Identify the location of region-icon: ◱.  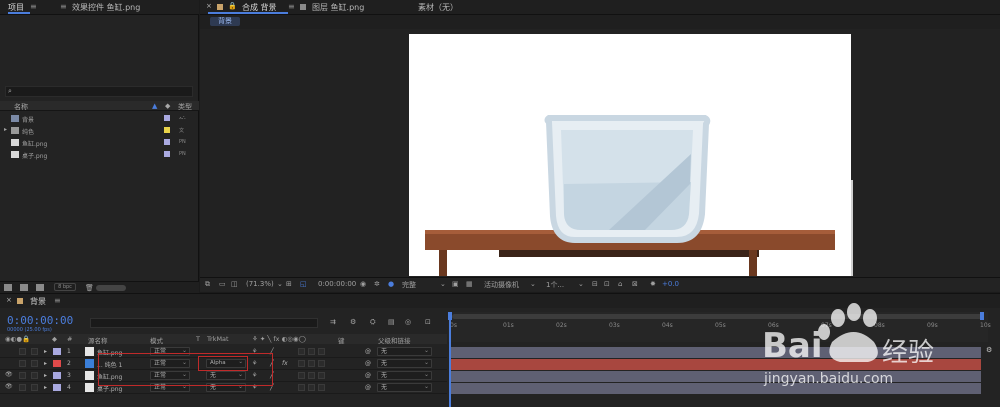
(303, 284).